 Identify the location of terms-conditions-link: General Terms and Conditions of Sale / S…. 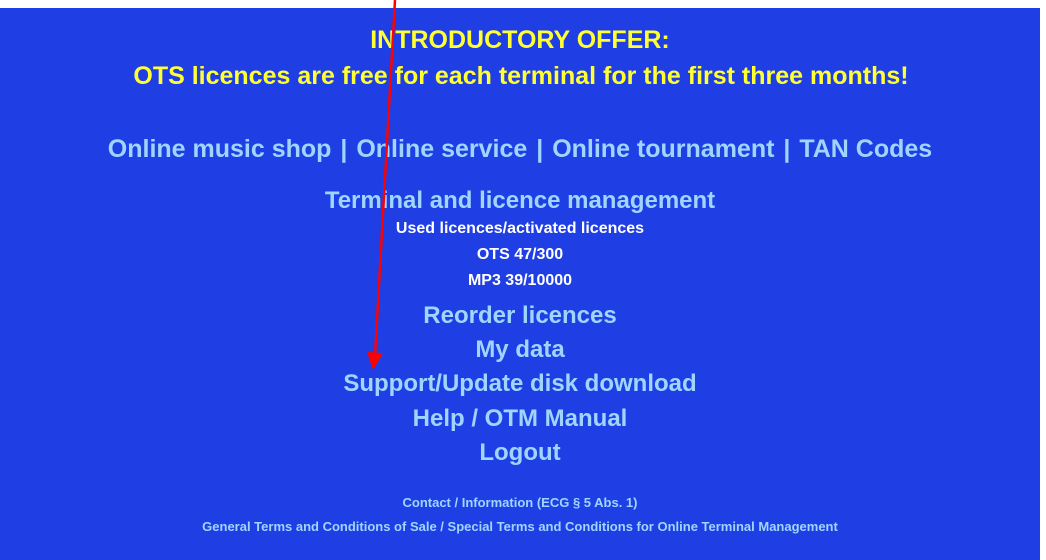
(520, 526).